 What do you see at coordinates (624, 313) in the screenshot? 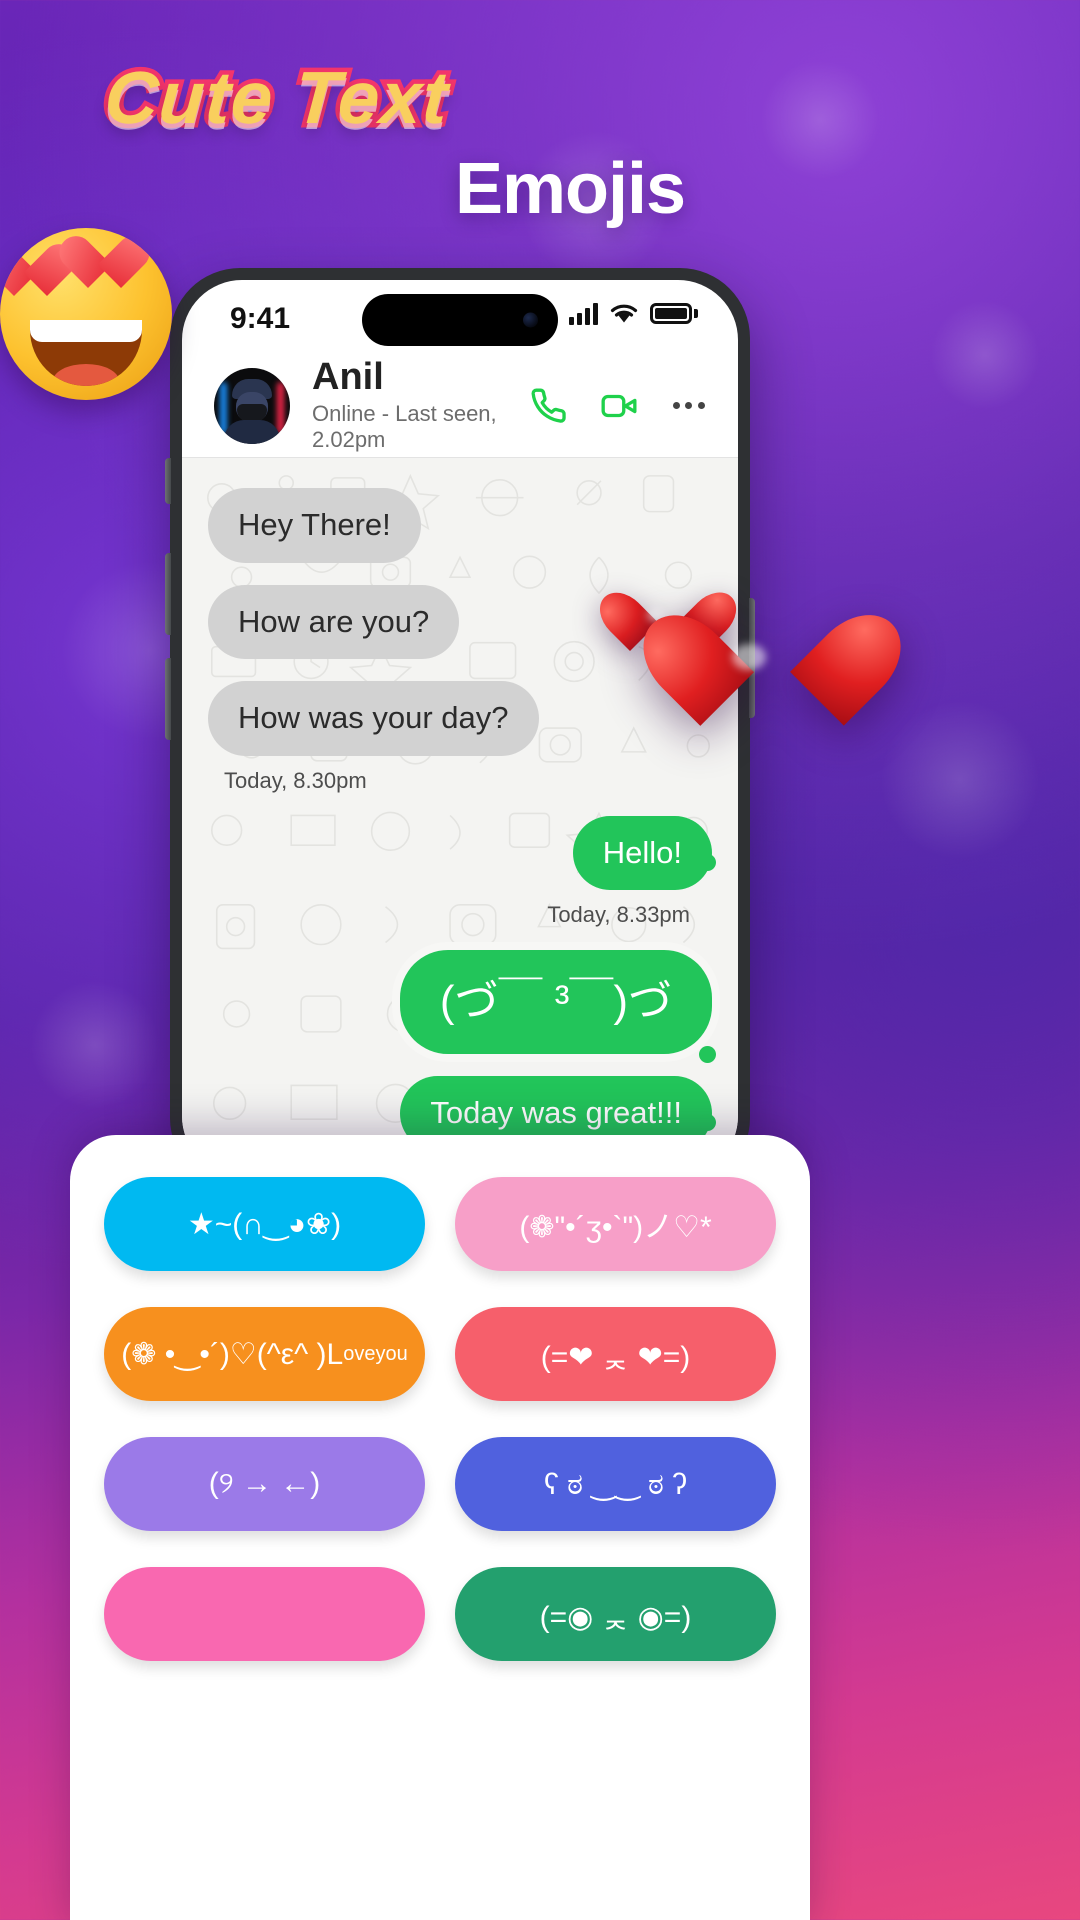
I see `wifi-icon` at bounding box center [624, 313].